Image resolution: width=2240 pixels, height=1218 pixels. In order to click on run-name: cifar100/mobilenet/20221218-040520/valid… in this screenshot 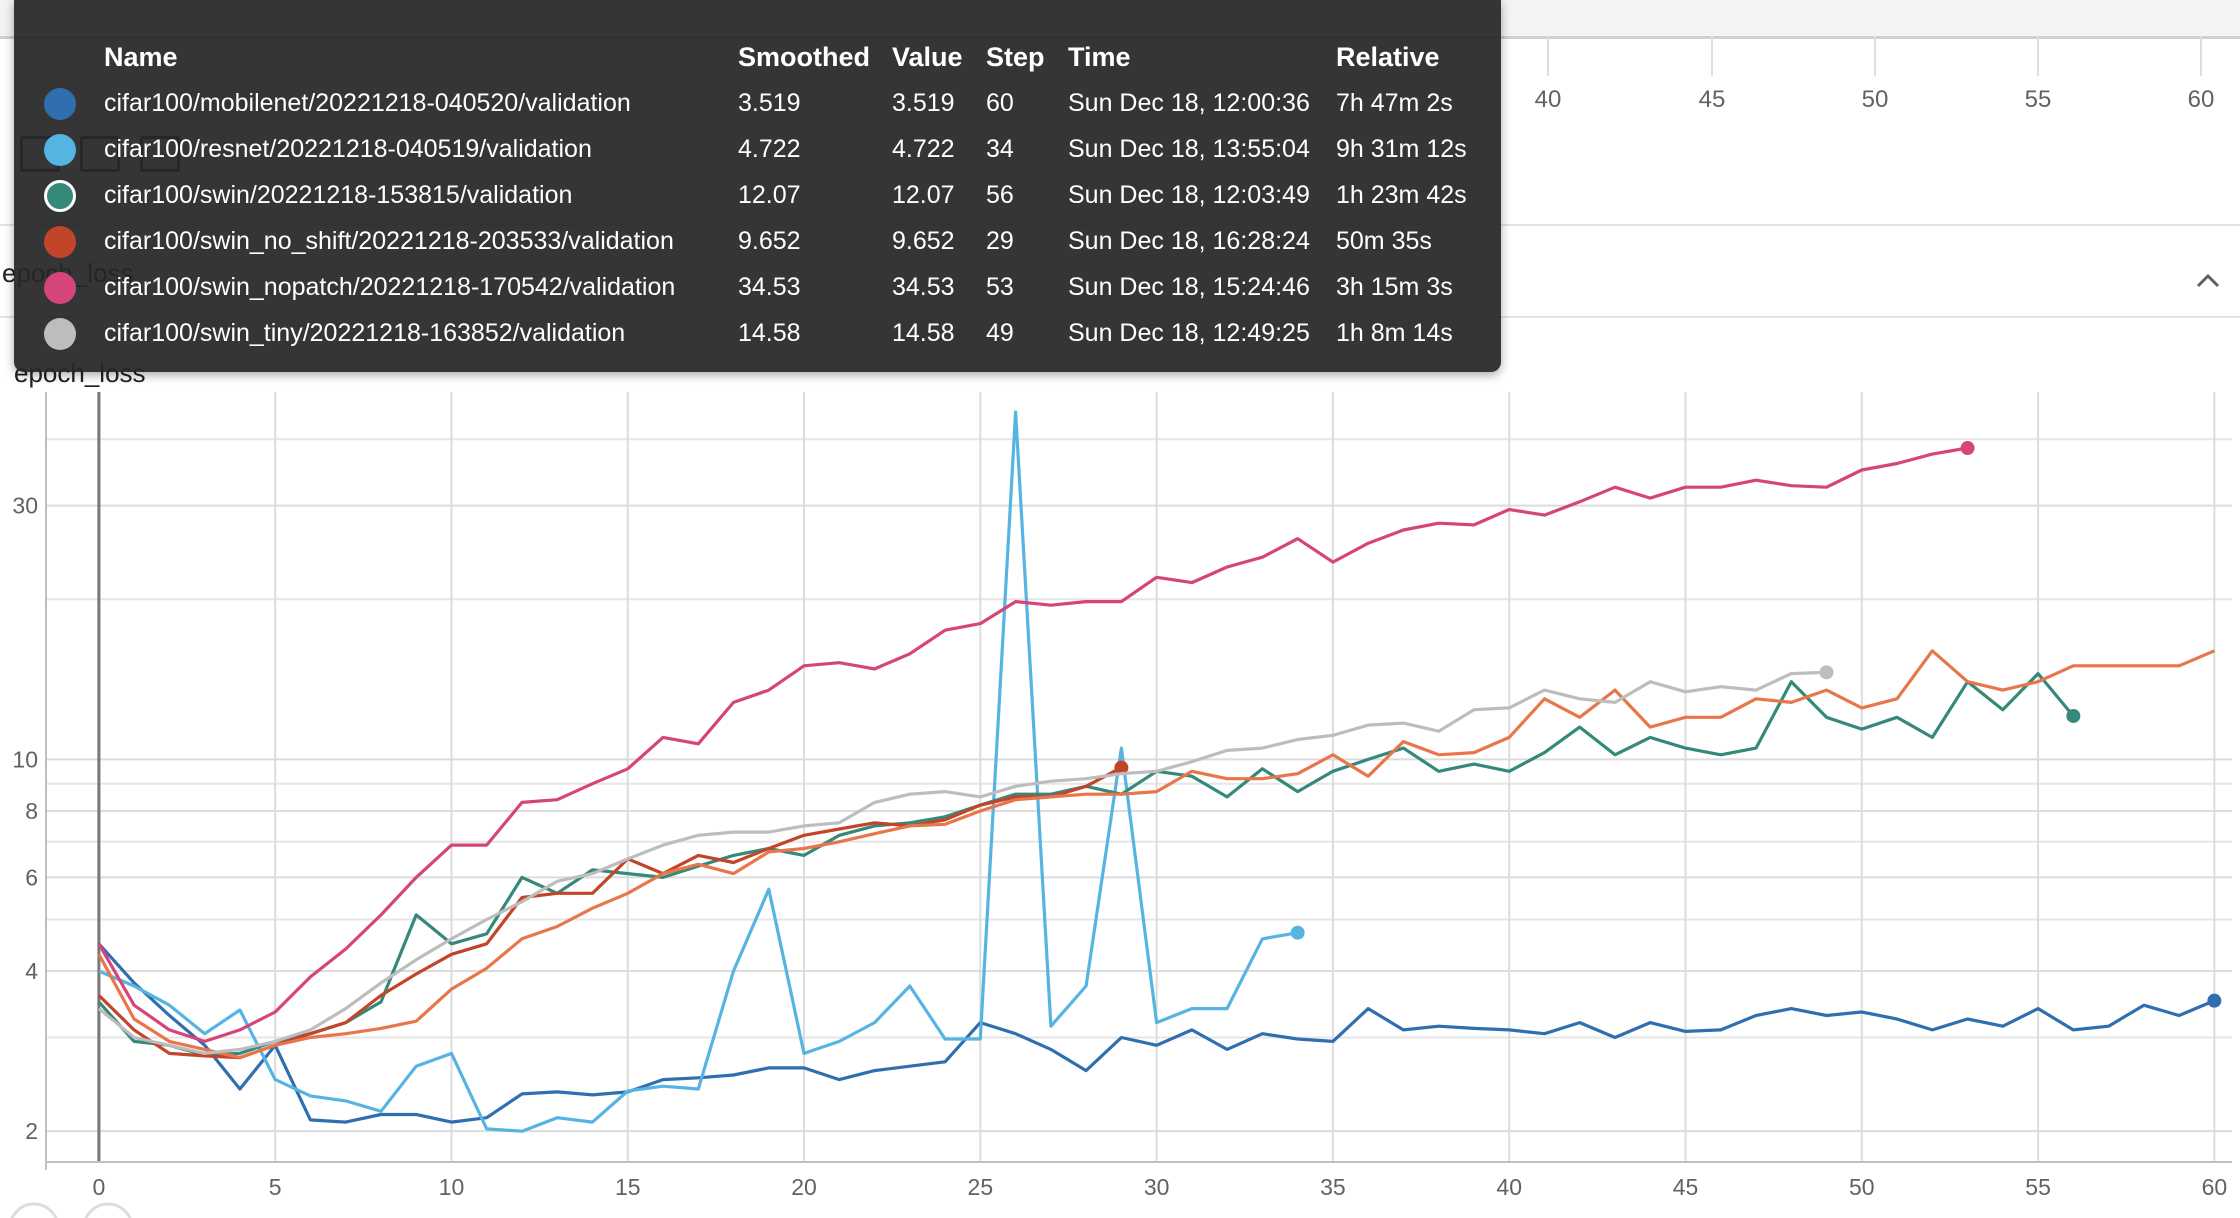, I will do `click(367, 103)`.